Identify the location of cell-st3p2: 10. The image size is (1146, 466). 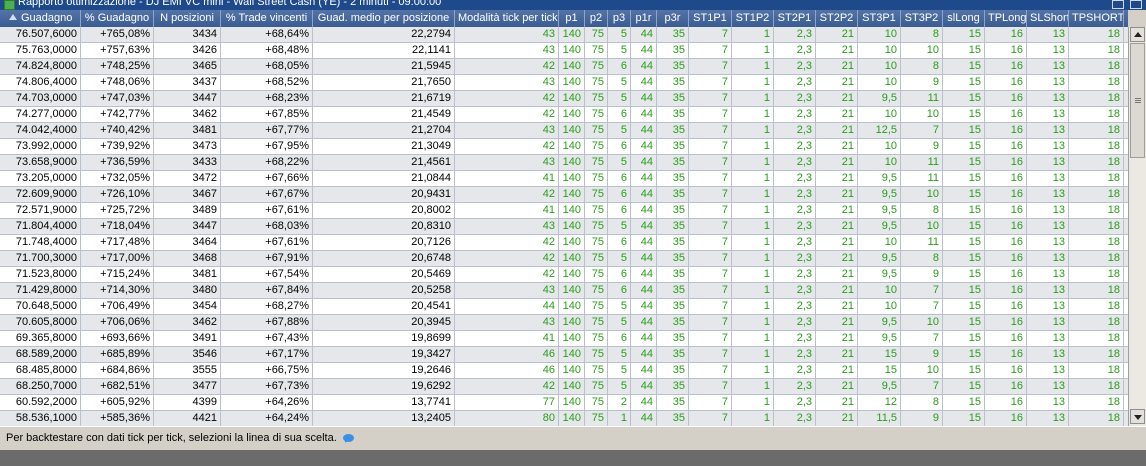
(922, 322).